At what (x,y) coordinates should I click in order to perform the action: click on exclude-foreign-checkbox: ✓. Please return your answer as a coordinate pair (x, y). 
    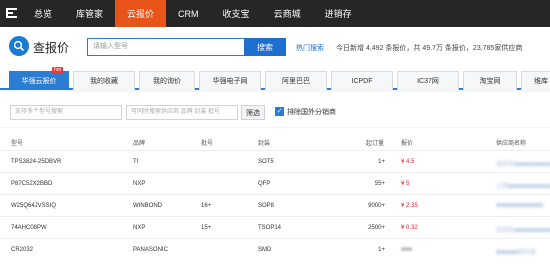
    Looking at the image, I should click on (279, 111).